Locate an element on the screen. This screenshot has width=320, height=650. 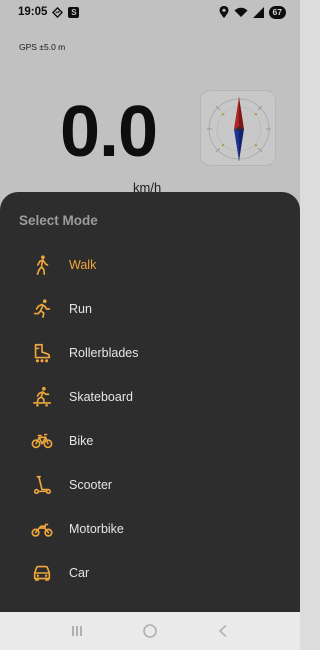
scooter-icon is located at coordinates (42, 485).